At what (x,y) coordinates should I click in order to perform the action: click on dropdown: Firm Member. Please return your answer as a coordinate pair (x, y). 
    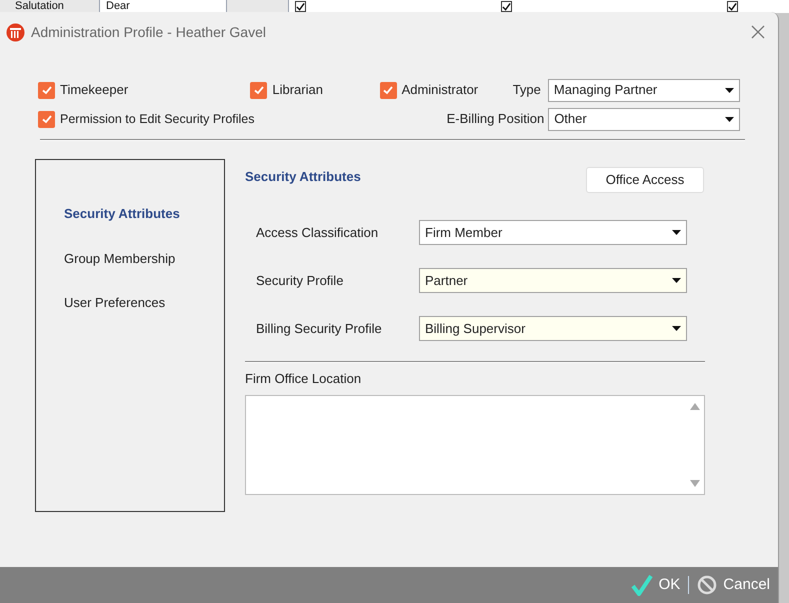
    Looking at the image, I should click on (553, 232).